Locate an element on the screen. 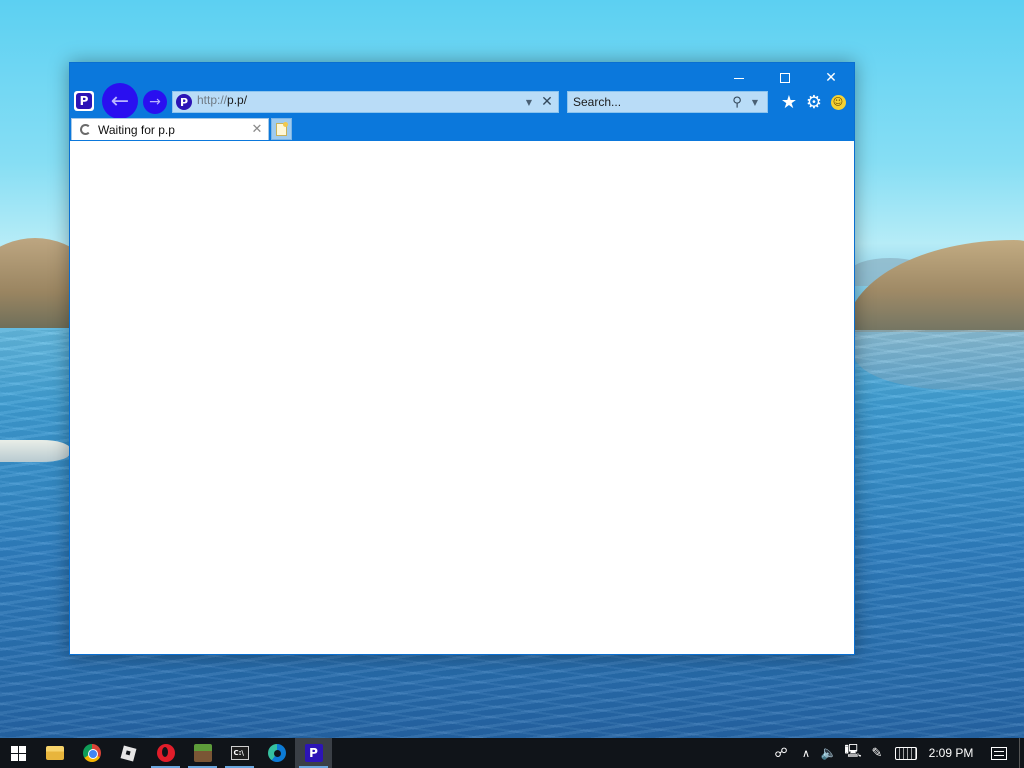 The height and width of the screenshot is (768, 1024). maximize-icon is located at coordinates (785, 78).